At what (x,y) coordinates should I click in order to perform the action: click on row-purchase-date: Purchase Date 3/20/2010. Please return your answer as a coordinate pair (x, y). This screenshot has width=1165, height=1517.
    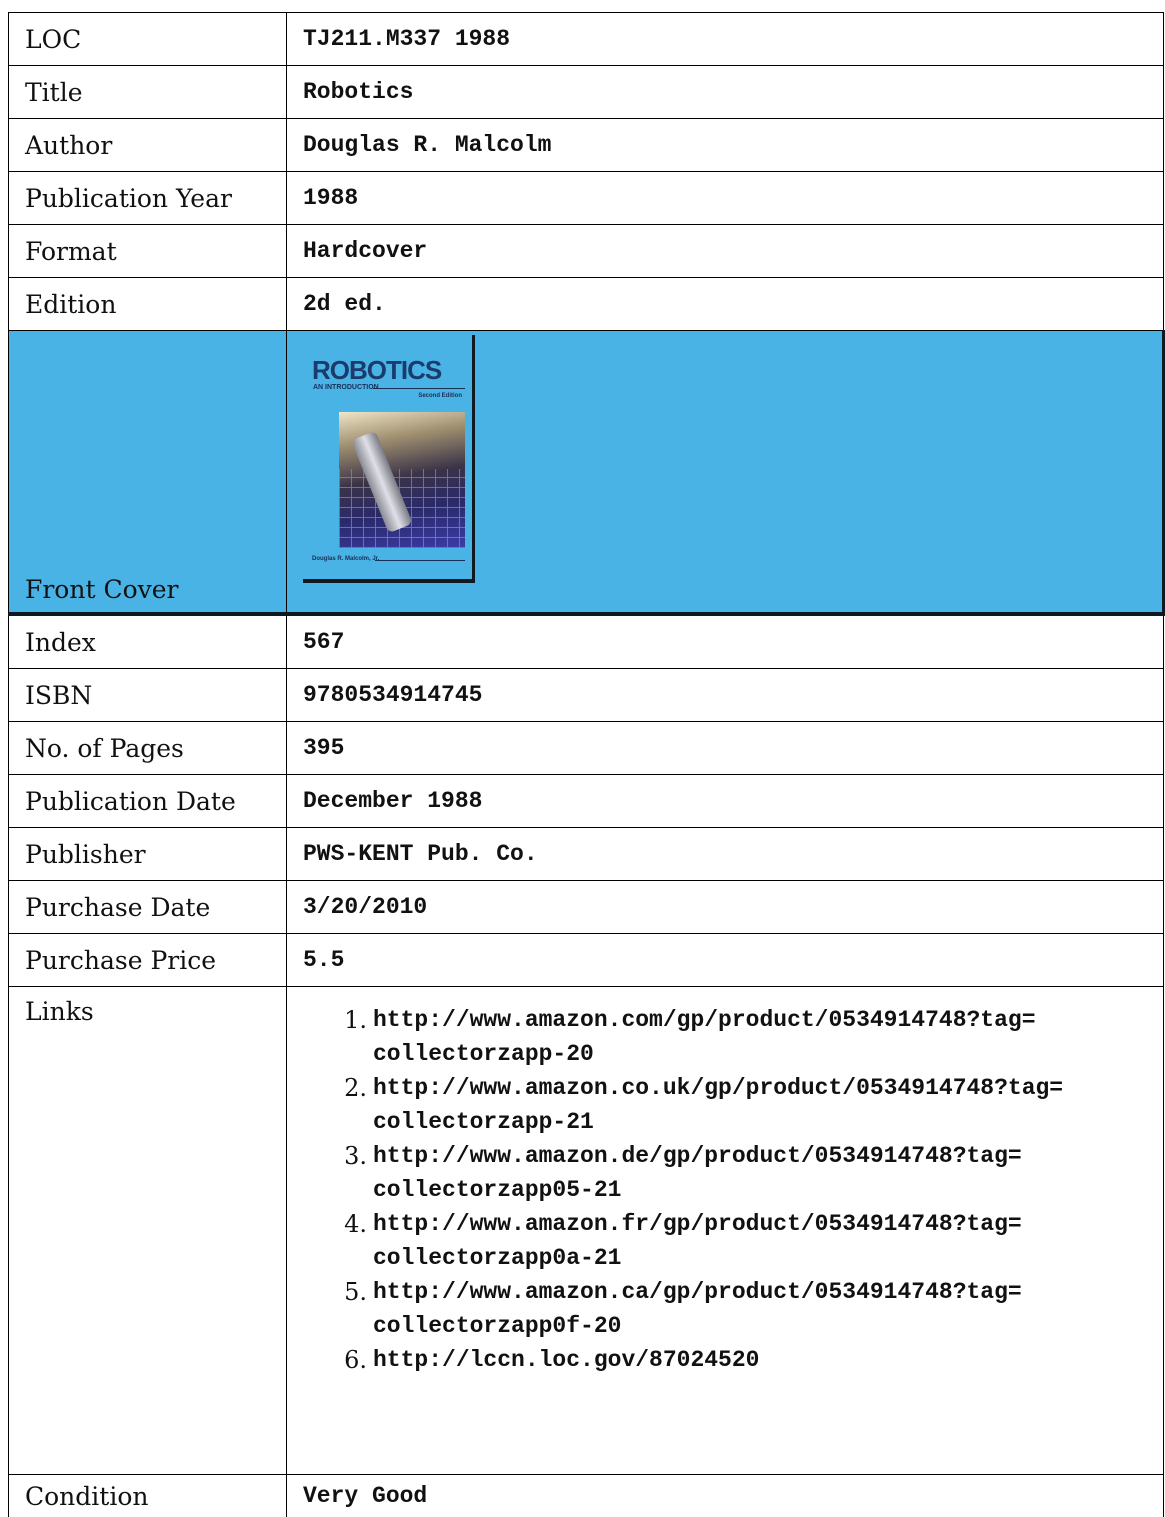
    Looking at the image, I should click on (586, 907).